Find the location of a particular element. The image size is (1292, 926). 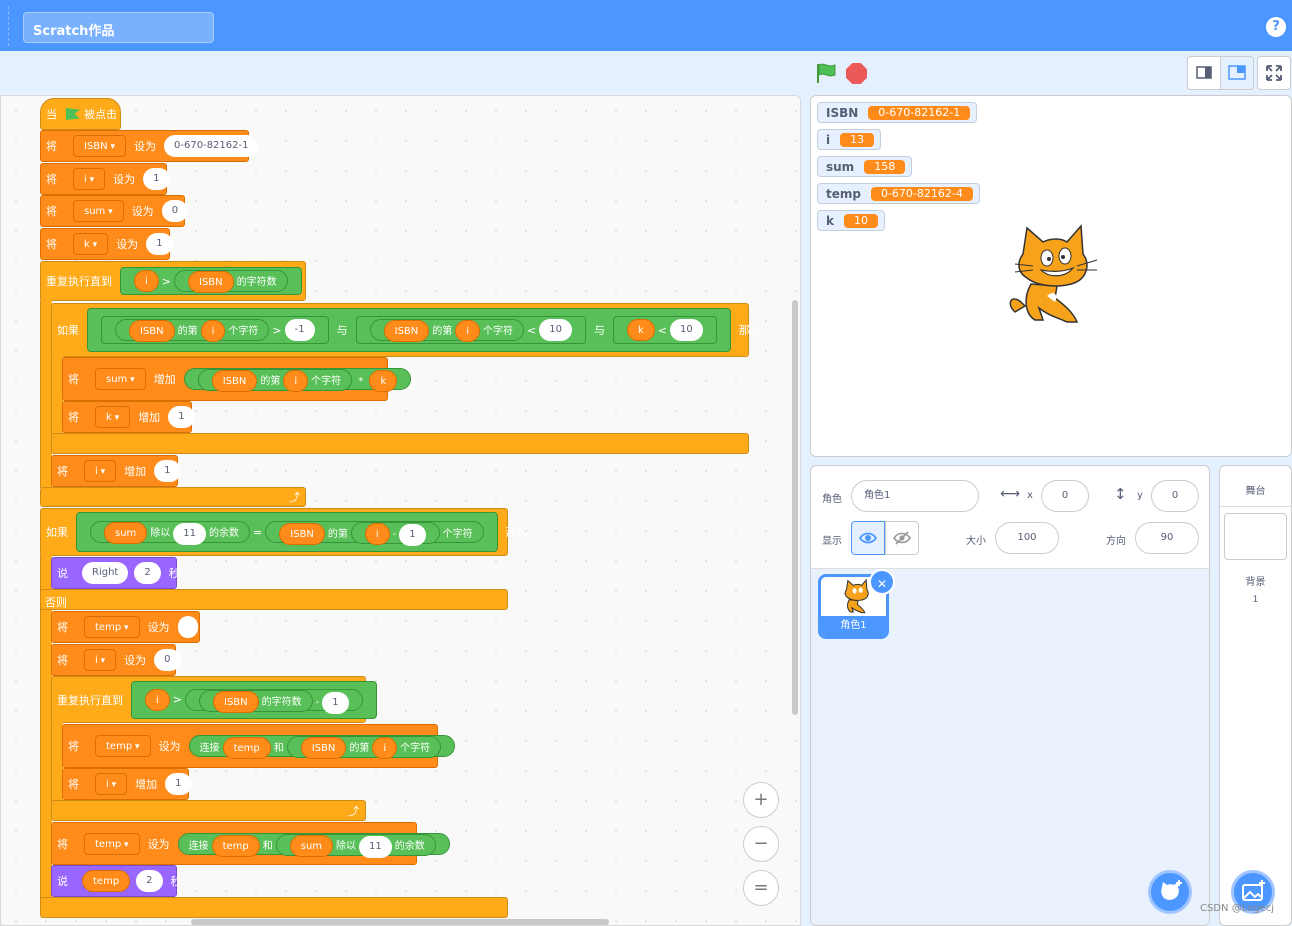

value-input: Right is located at coordinates (105, 573).